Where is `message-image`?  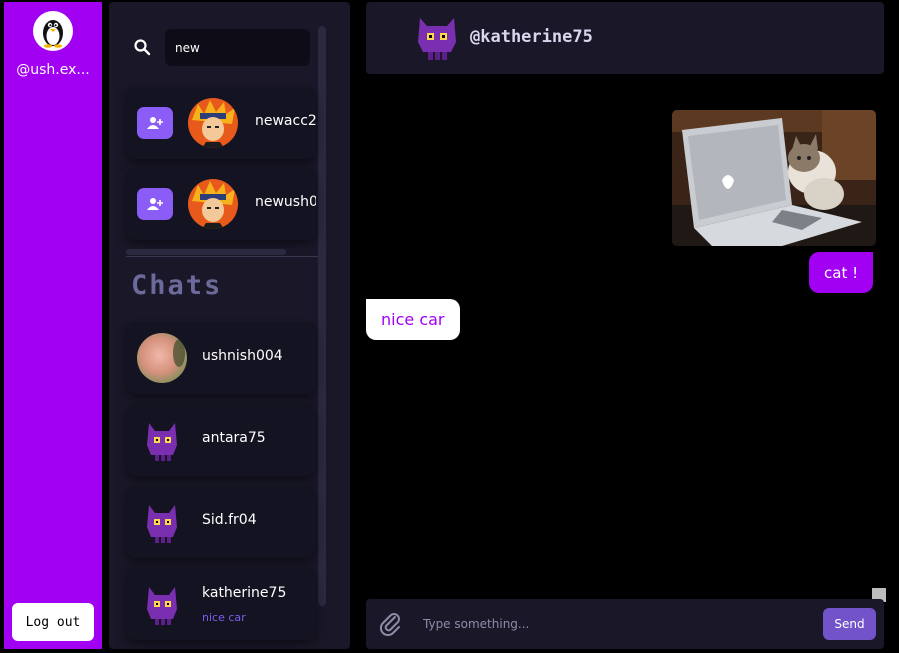
message-image is located at coordinates (774, 178).